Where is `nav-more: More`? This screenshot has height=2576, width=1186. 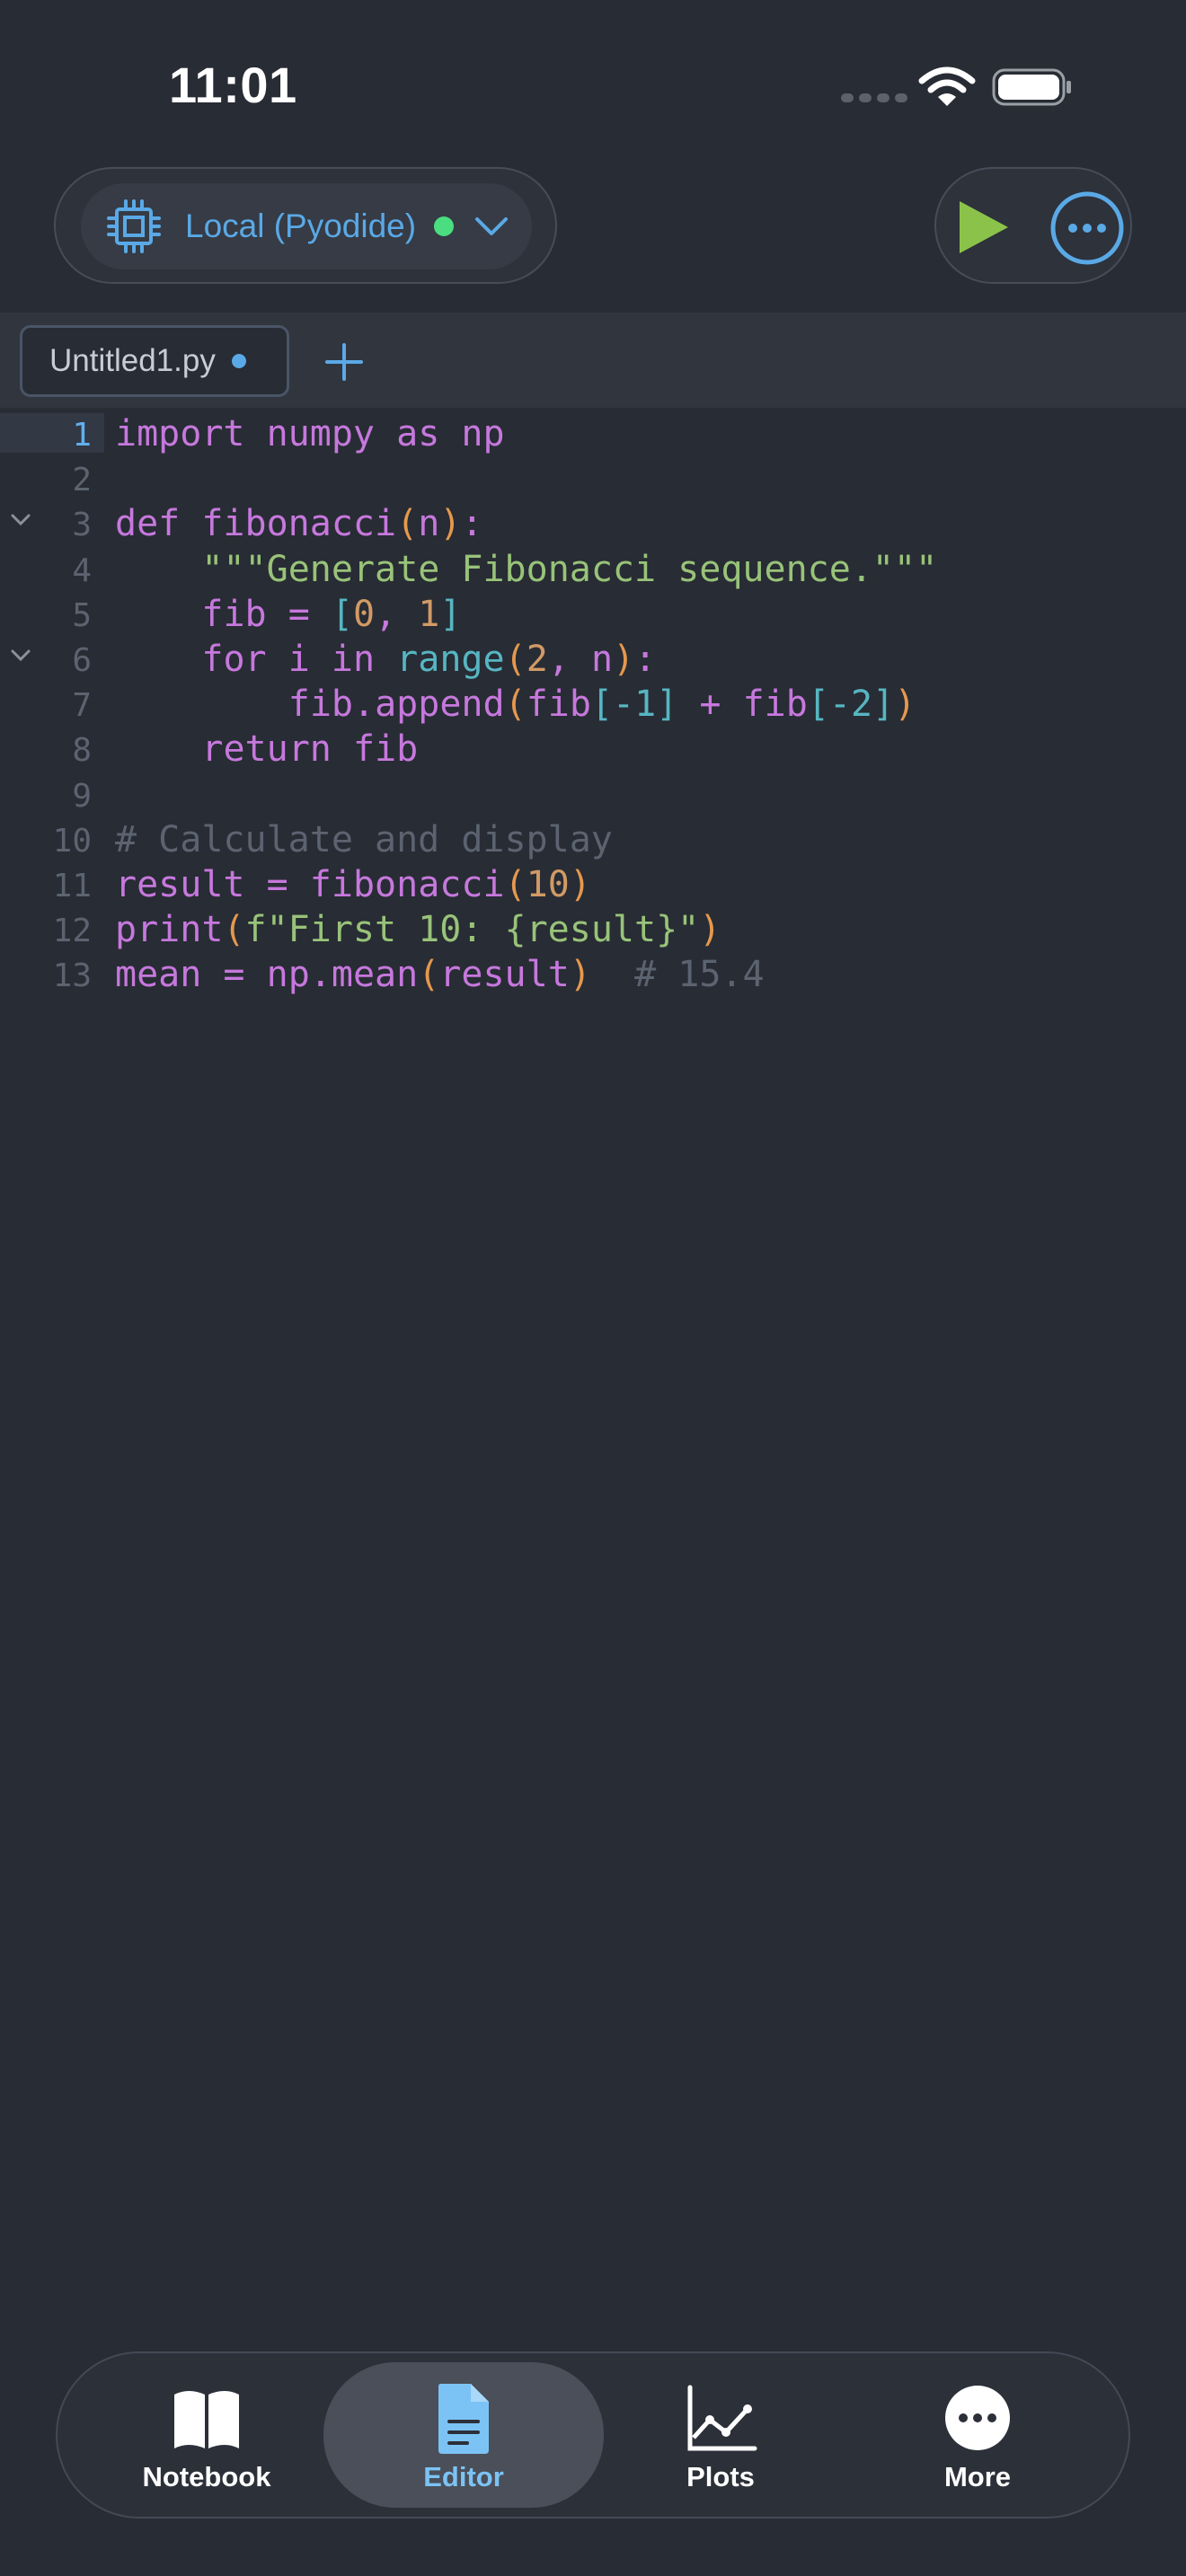 nav-more: More is located at coordinates (977, 2435).